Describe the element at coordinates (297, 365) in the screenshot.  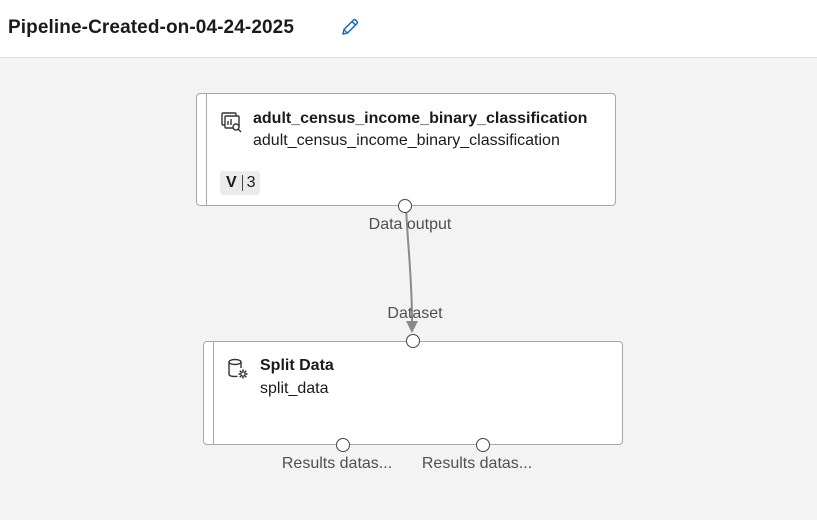
I see `split-node-title: Split Data` at that location.